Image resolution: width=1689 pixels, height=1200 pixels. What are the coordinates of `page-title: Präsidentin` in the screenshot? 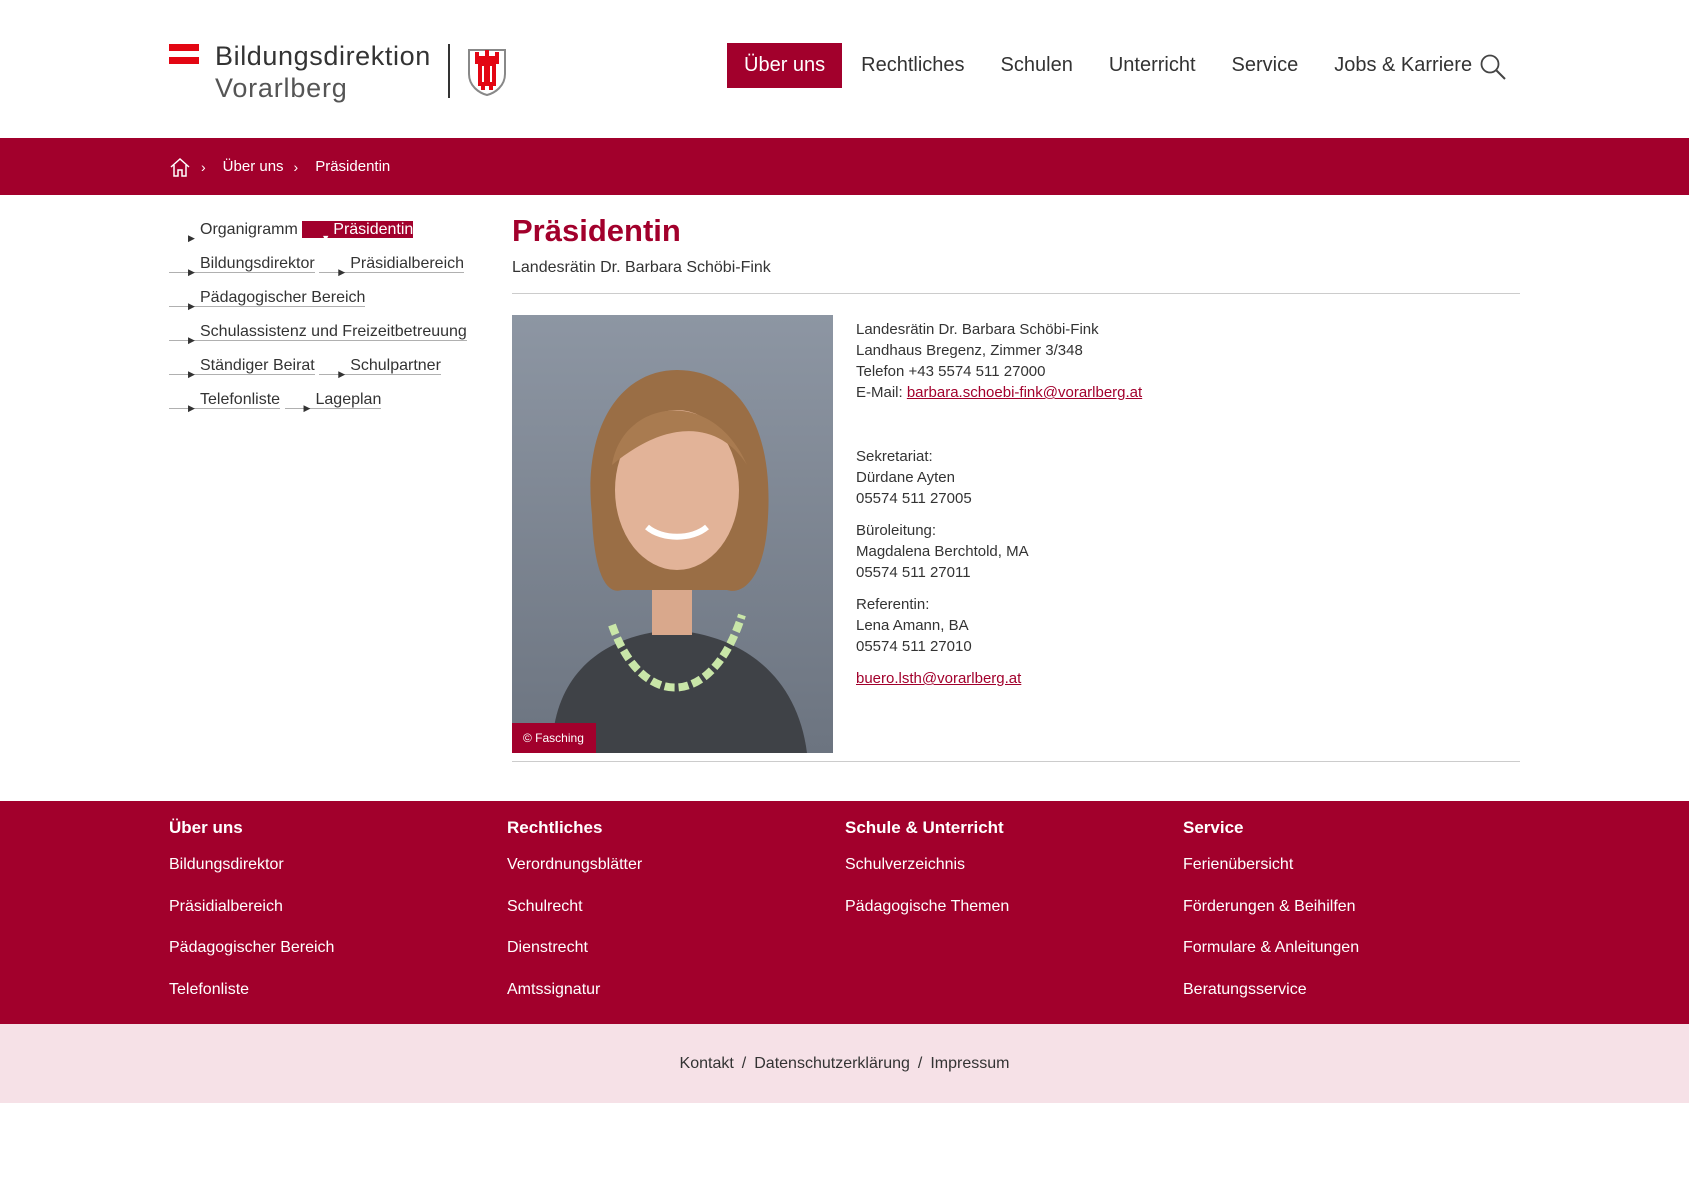 It's located at (596, 230).